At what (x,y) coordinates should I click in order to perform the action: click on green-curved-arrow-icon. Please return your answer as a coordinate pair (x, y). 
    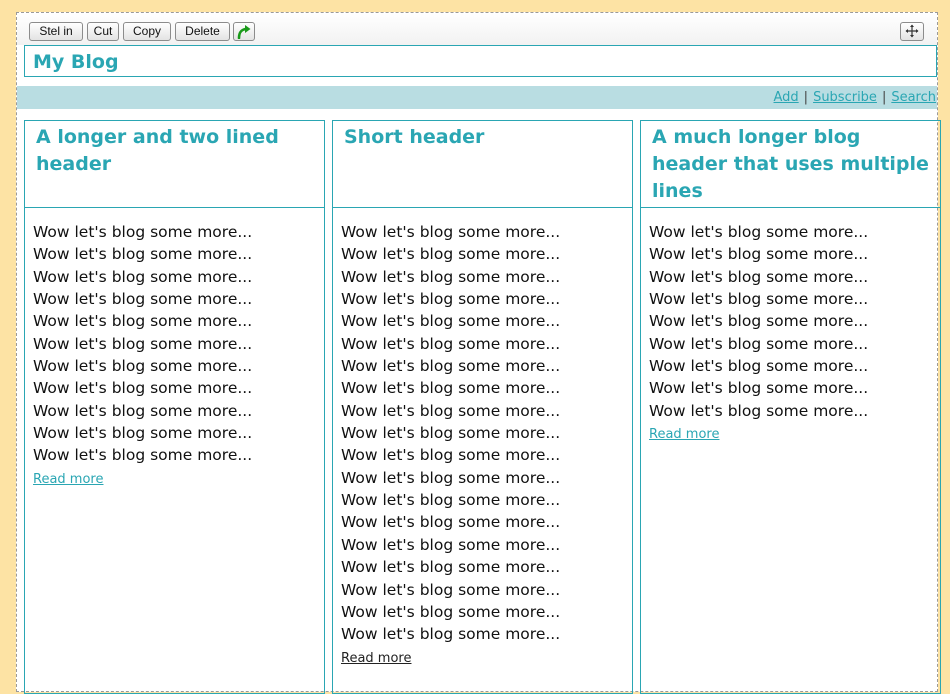
    Looking at the image, I should click on (244, 32).